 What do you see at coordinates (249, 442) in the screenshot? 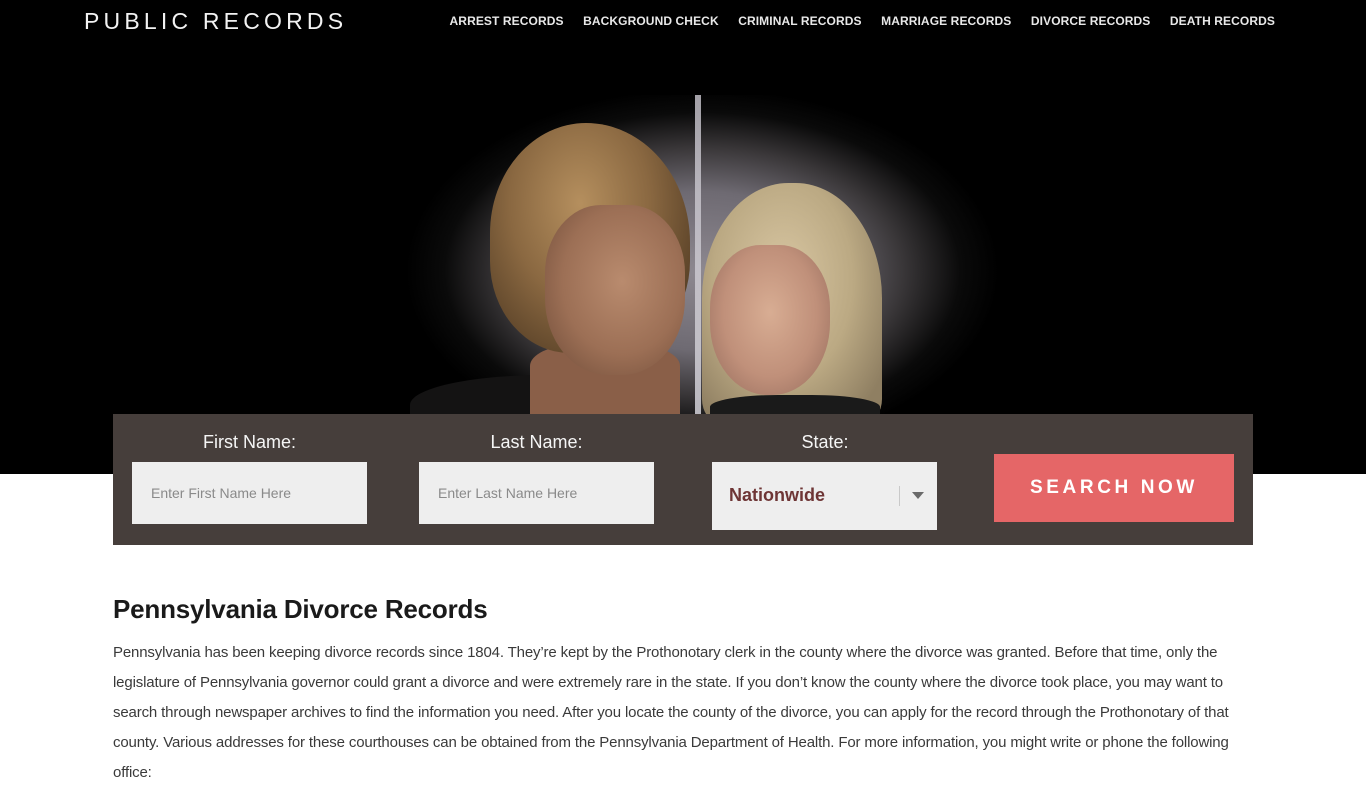
I see `first-name-label: First Name:` at bounding box center [249, 442].